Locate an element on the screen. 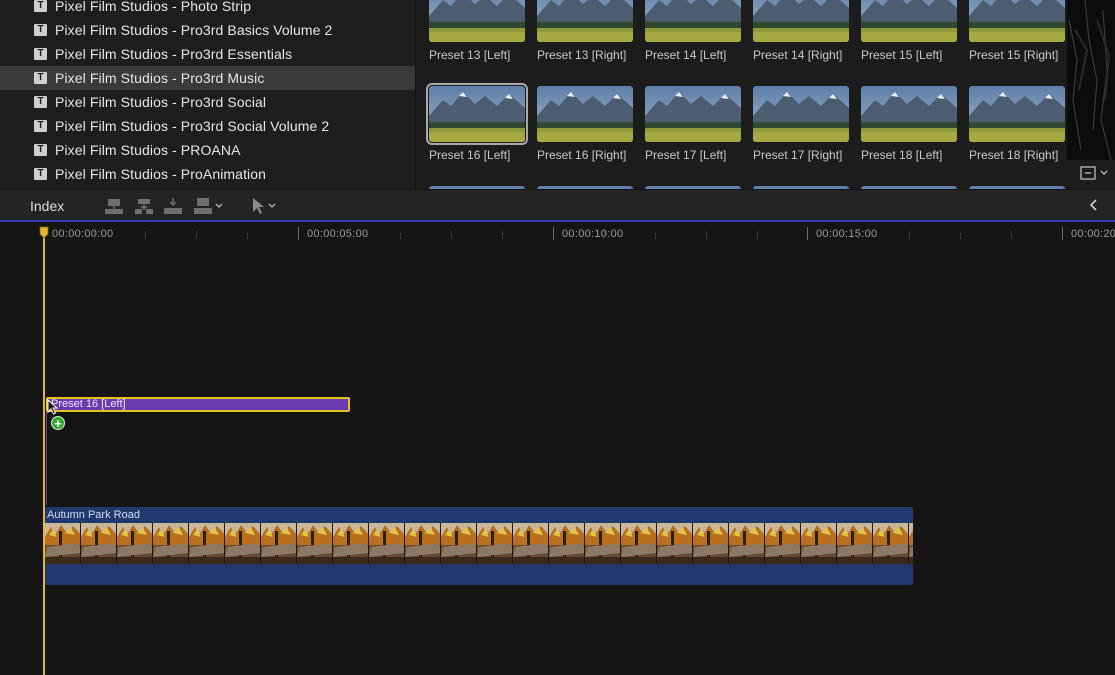 The image size is (1115, 675). playhead-handle is located at coordinates (44, 233).